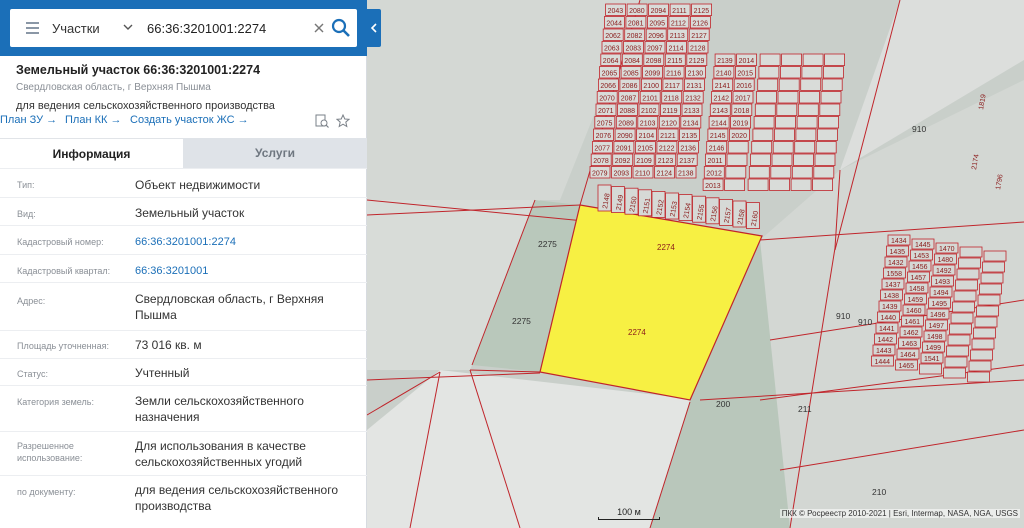 Image resolution: width=1024 pixels, height=528 pixels. Describe the element at coordinates (60, 242) in the screenshot. I see `info-key: Кадастровый номер:` at that location.